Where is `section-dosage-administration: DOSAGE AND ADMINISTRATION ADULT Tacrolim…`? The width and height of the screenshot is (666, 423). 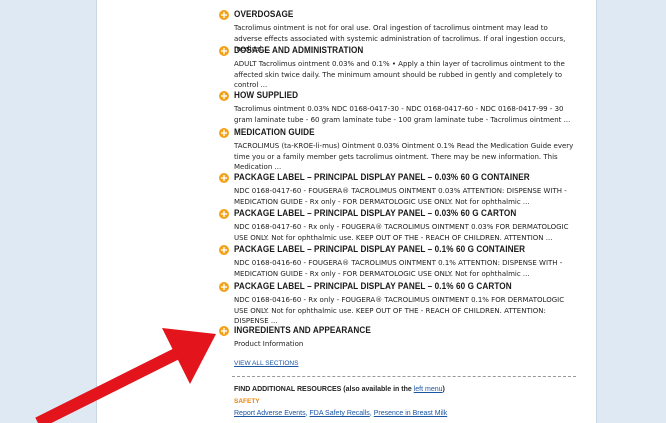
section-dosage-administration: DOSAGE AND ADMINISTRATION ADULT Tacrolim… is located at coordinates (401, 68).